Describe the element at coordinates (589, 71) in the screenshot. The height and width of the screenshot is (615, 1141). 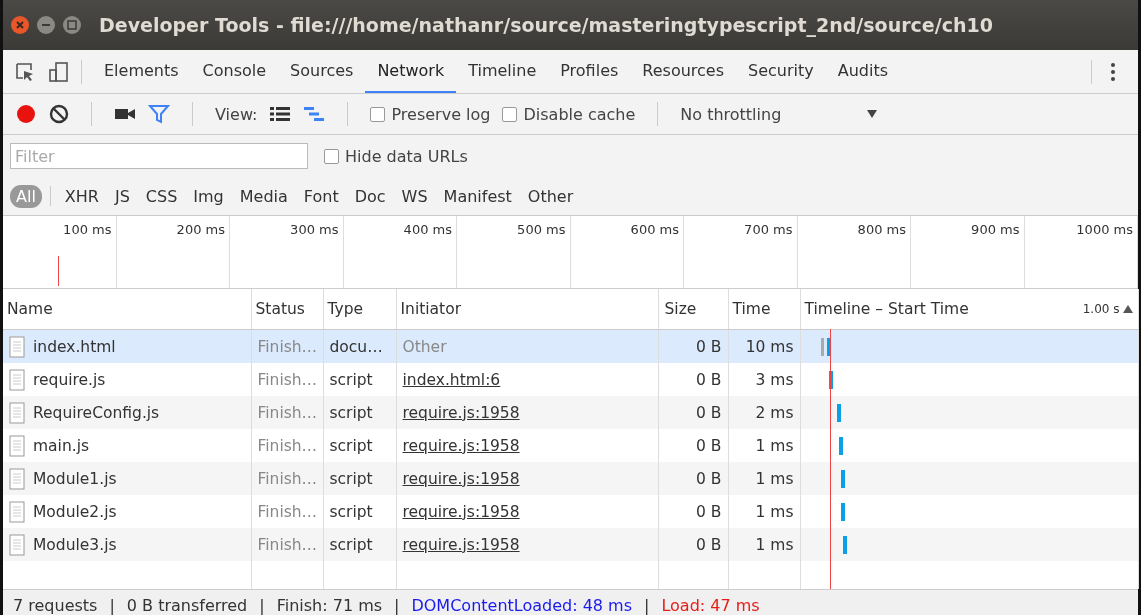
I see `panel-tab: Profiles` at that location.